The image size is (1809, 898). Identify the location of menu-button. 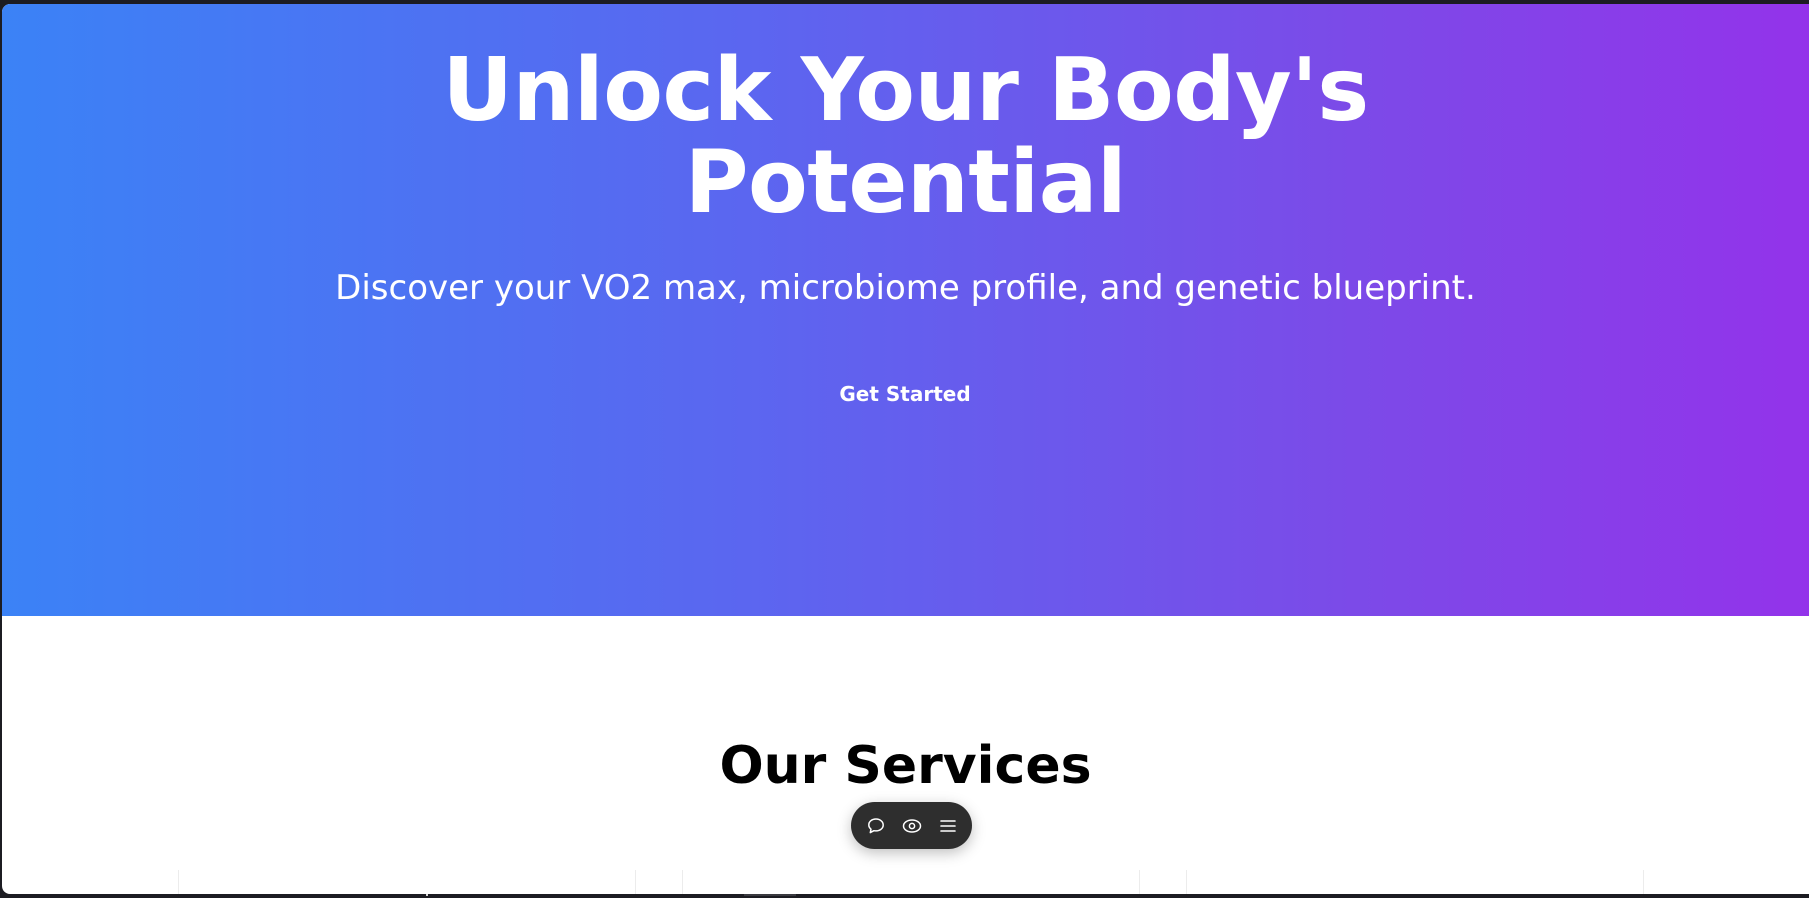
(948, 826).